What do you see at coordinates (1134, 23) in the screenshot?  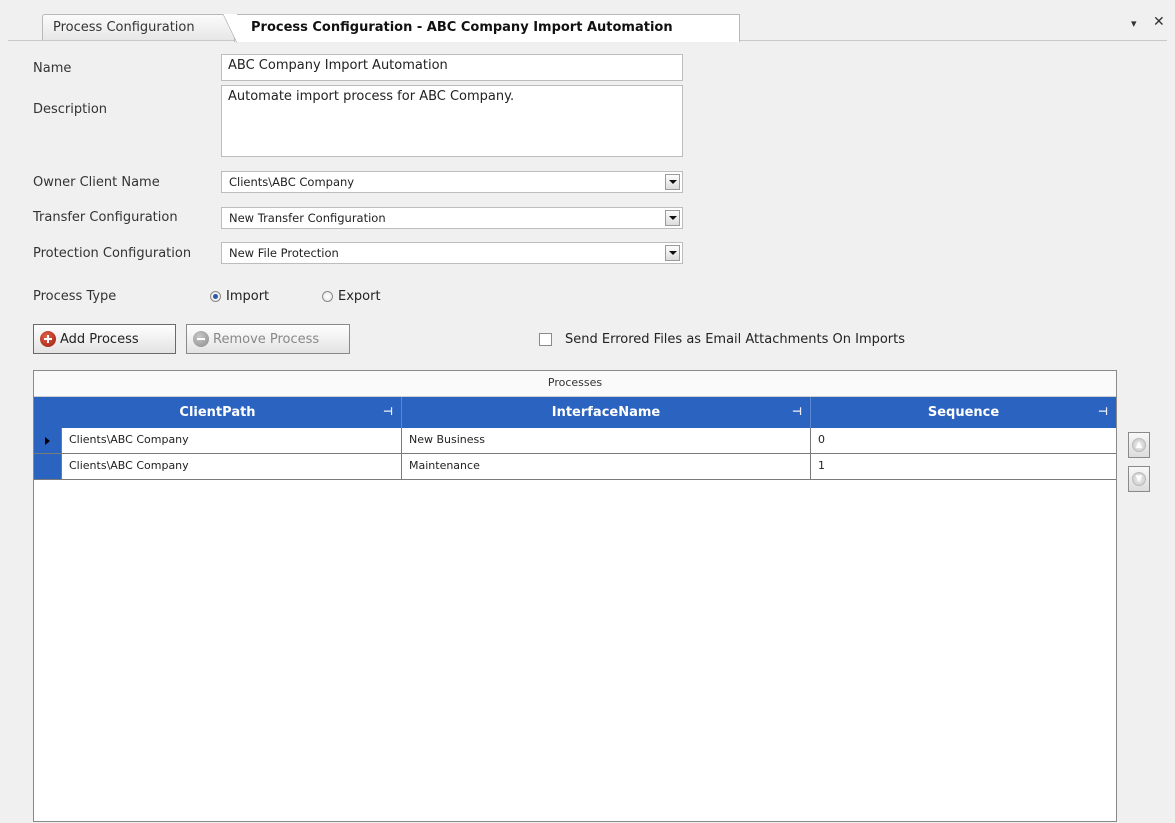 I see `window-menu-icon: ▾` at bounding box center [1134, 23].